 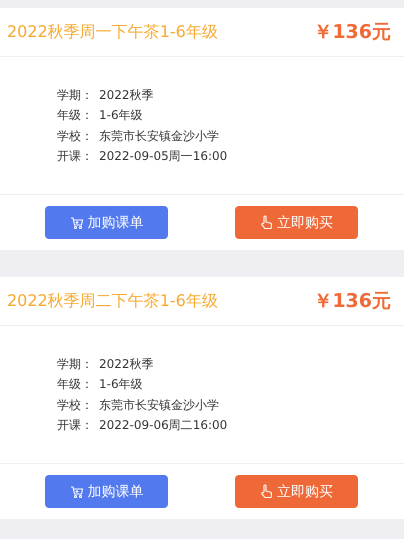 I want to click on detail-value: 2022-09-06周二16:00, so click(x=163, y=425).